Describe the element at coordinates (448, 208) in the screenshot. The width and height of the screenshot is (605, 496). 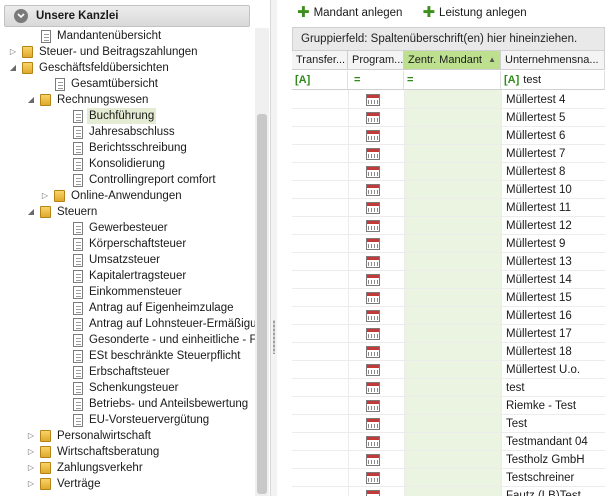
I see `table-row: Müllertest 11` at that location.